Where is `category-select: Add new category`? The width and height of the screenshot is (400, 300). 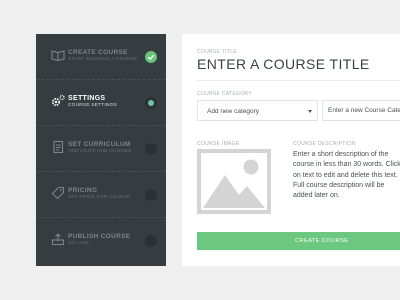 category-select: Add new category is located at coordinates (257, 110).